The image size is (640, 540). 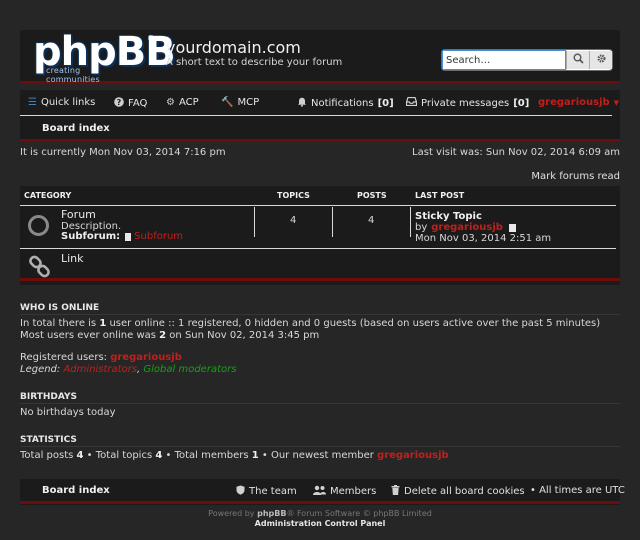 I want to click on search-button, so click(x=577, y=60).